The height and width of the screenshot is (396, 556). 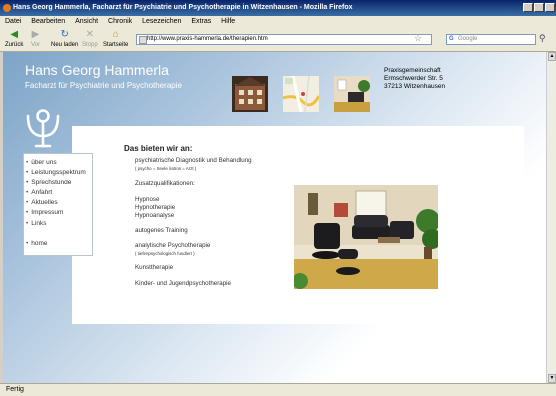 What do you see at coordinates (64, 34) in the screenshot?
I see `reload-icon: ↻` at bounding box center [64, 34].